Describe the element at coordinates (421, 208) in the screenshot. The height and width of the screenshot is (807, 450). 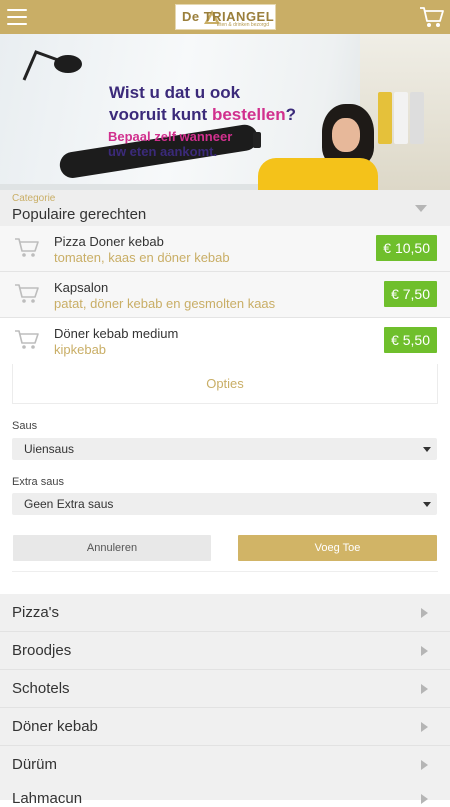
I see `chevron-down-icon` at that location.